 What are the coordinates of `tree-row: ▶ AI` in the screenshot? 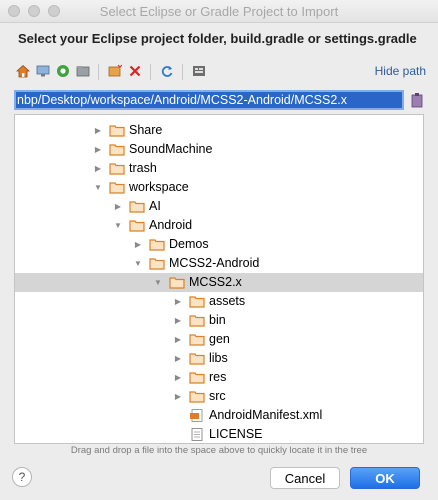 It's located at (219, 206).